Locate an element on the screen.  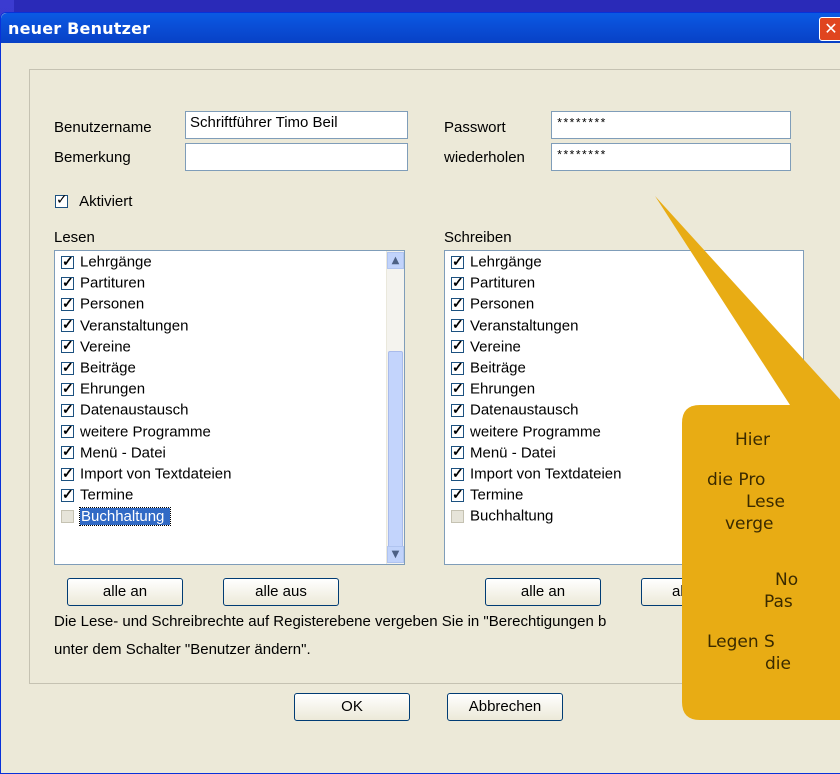
callout-line: die Pro is located at coordinates (736, 480).